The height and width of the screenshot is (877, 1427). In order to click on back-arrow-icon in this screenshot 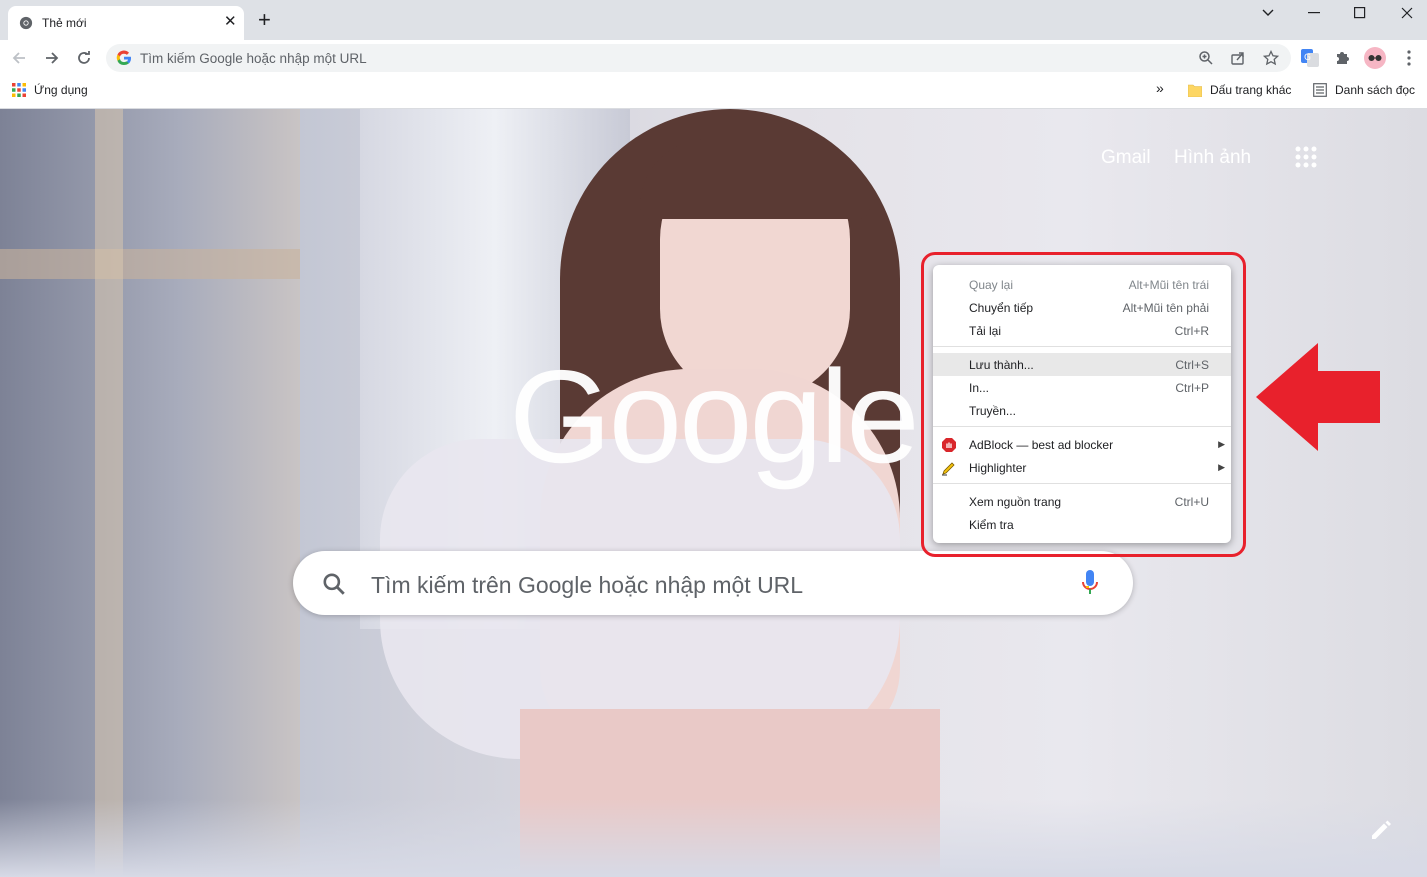, I will do `click(18, 58)`.